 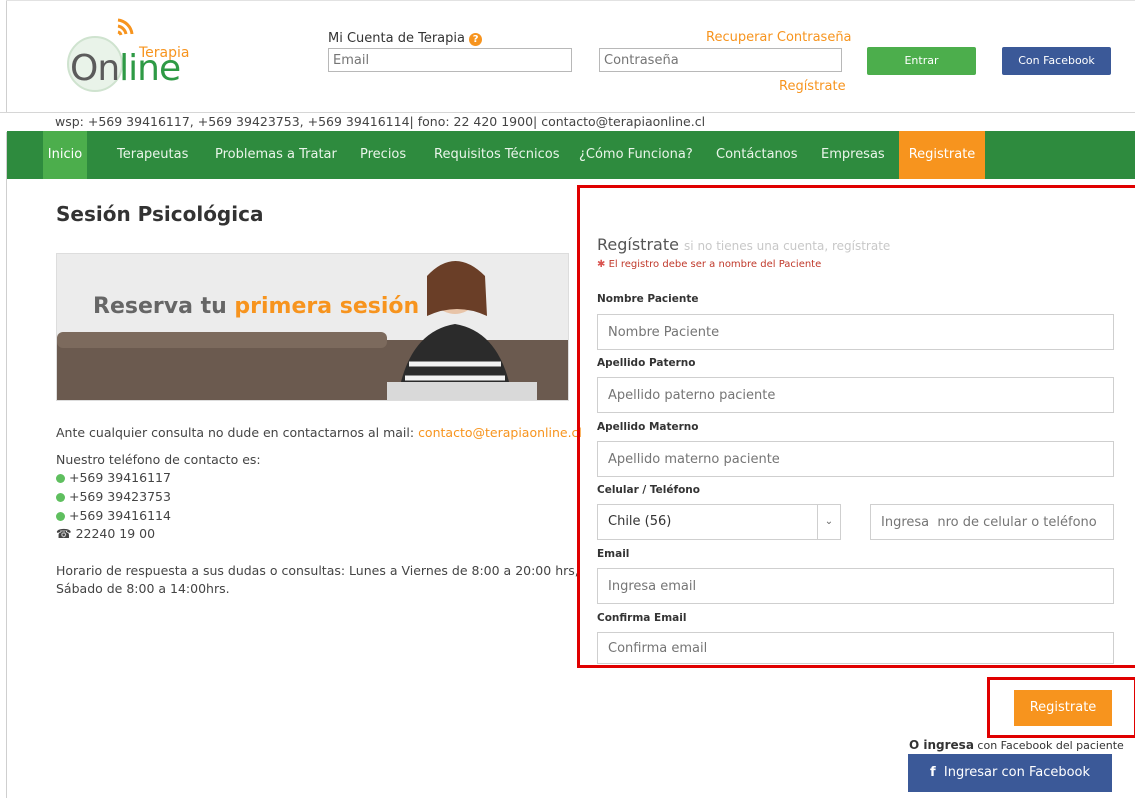 I want to click on banner-headline-a: Reserva tu, so click(x=164, y=306).